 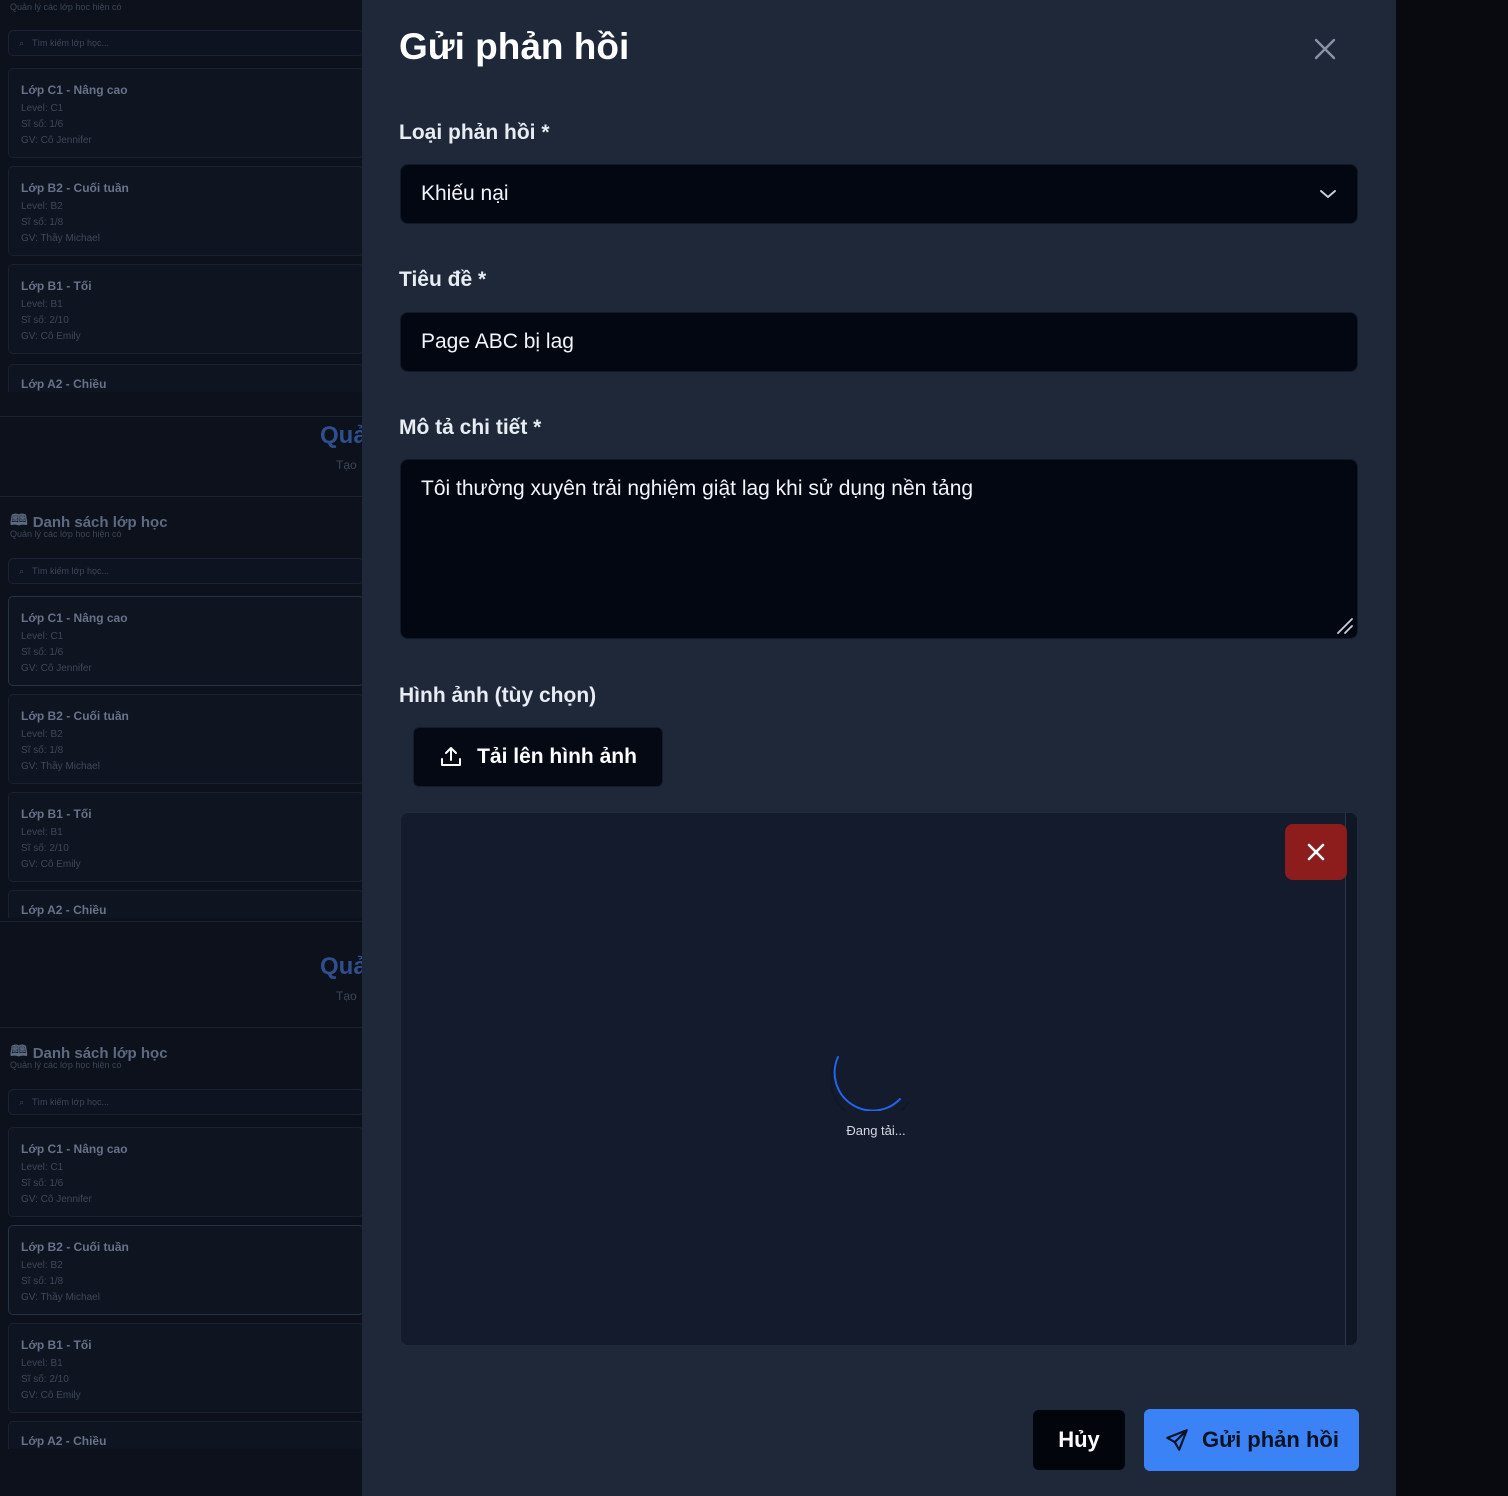 What do you see at coordinates (474, 132) in the screenshot?
I see `feedback-type-label: Loại phản hồi *` at bounding box center [474, 132].